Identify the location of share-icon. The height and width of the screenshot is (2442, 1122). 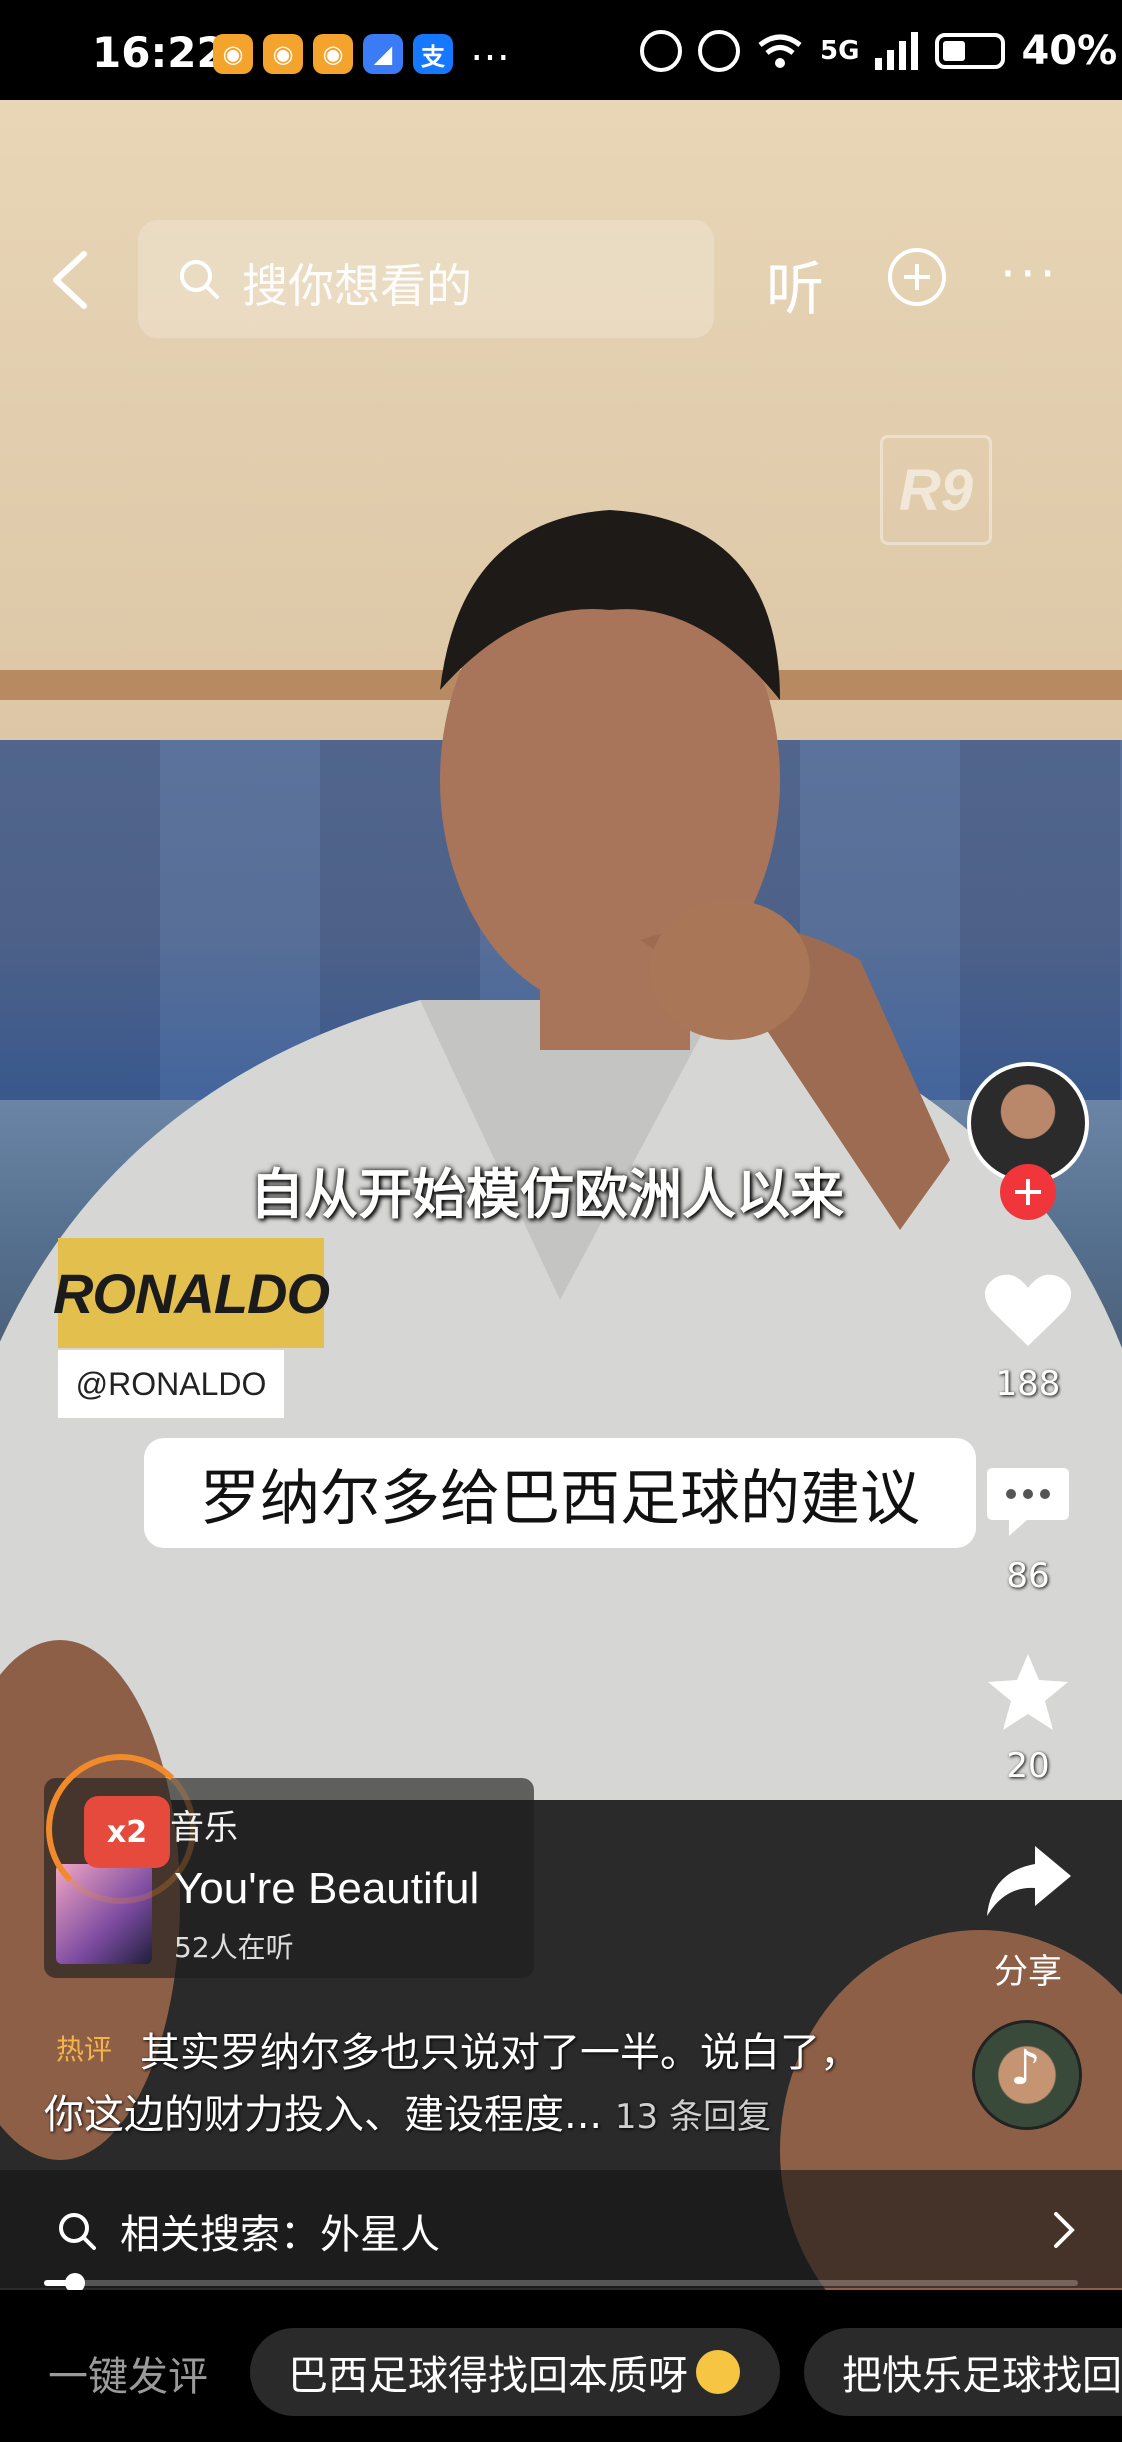
(1029, 1881).